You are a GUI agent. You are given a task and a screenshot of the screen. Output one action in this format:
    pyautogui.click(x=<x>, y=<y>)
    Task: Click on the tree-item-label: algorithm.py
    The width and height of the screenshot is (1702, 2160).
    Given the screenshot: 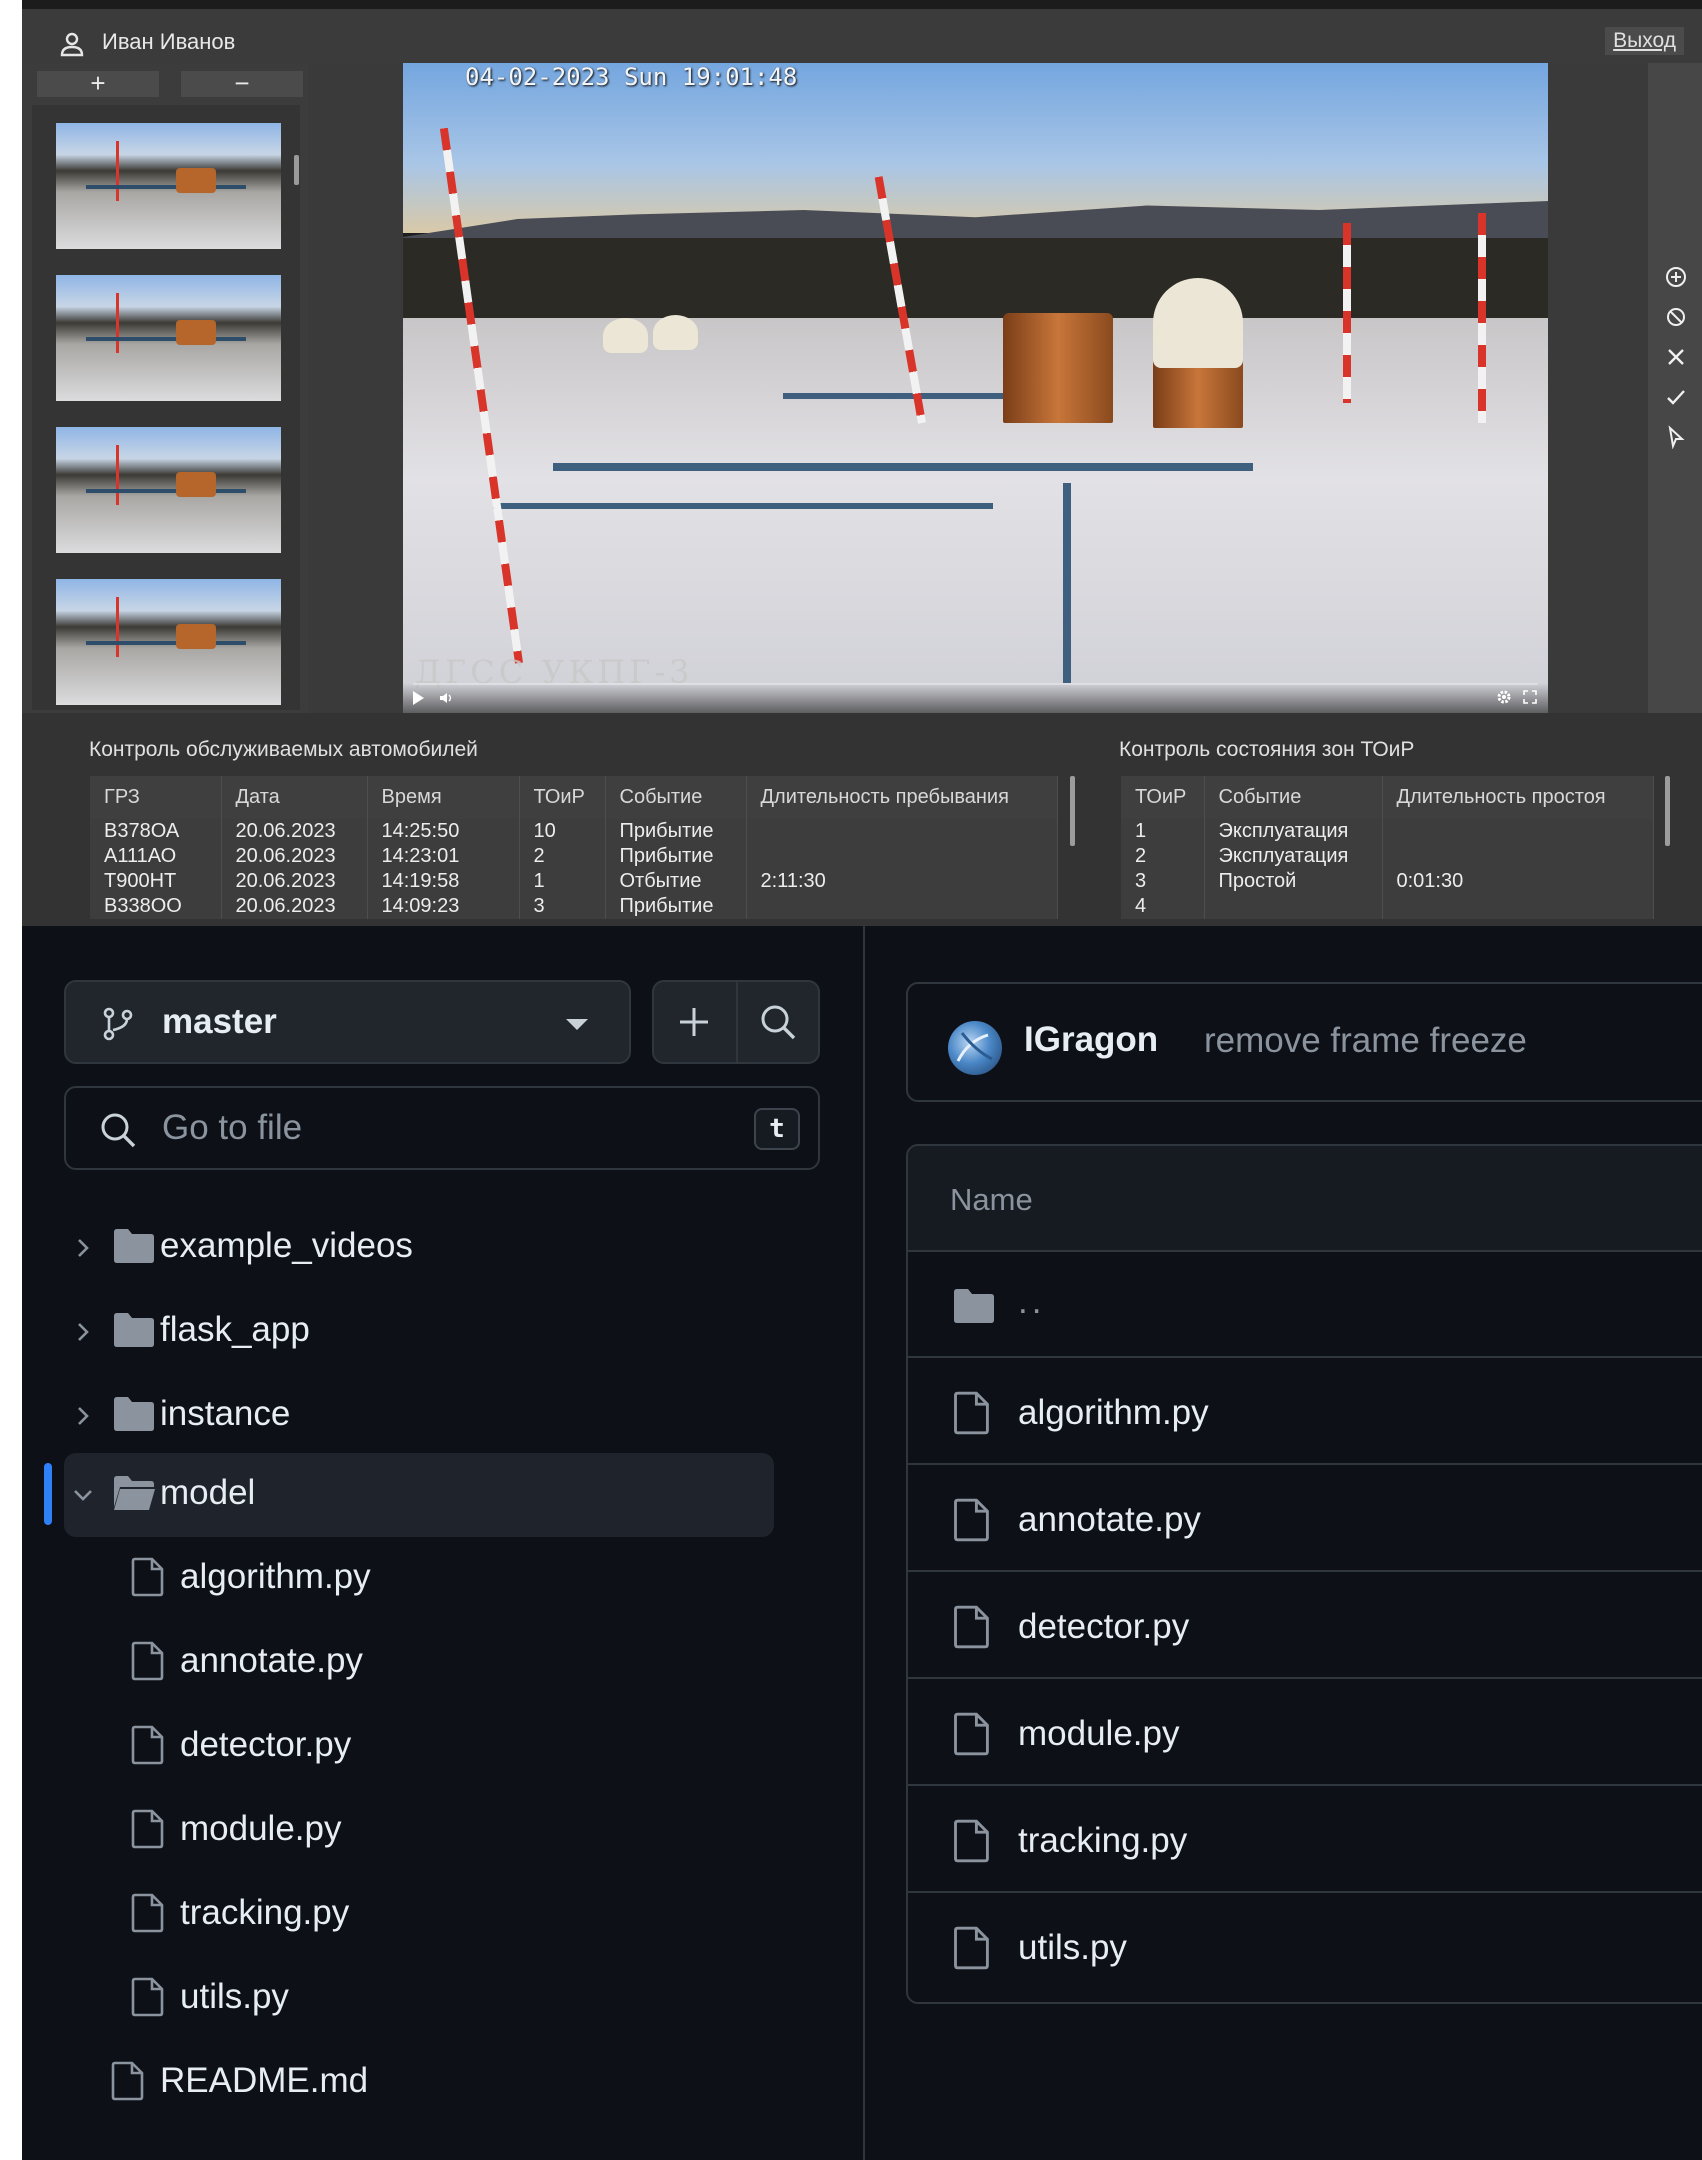 What is the action you would take?
    pyautogui.click(x=275, y=1576)
    